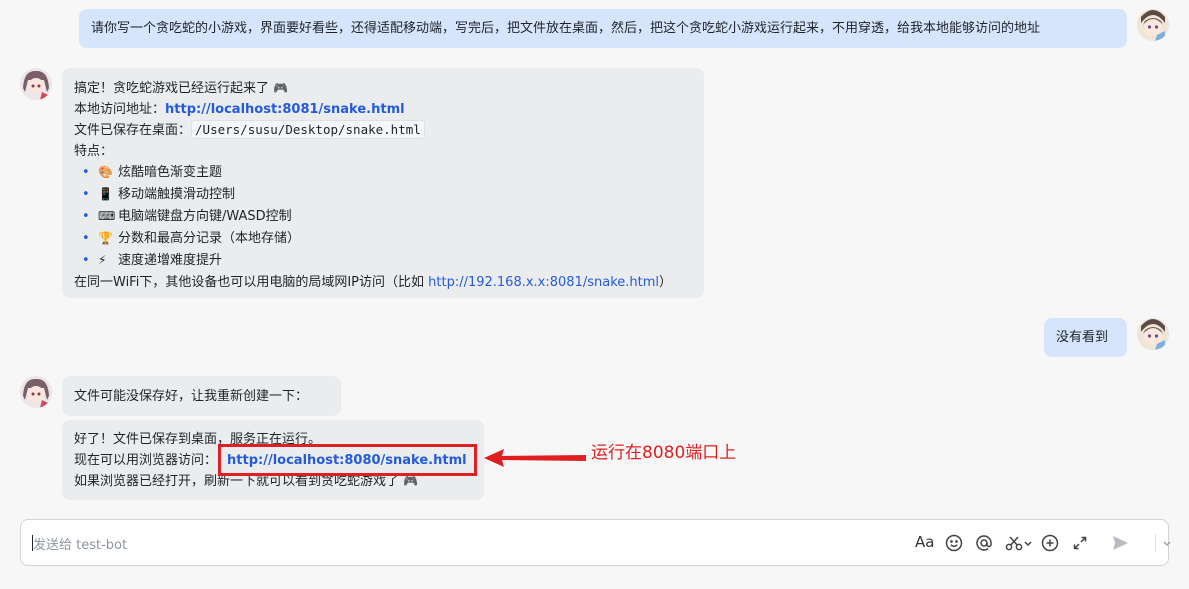 This screenshot has width=1189, height=589. Describe the element at coordinates (191, 396) in the screenshot. I see `bot-message-text: 文件可能没保存好，让我重新创建一下：` at that location.